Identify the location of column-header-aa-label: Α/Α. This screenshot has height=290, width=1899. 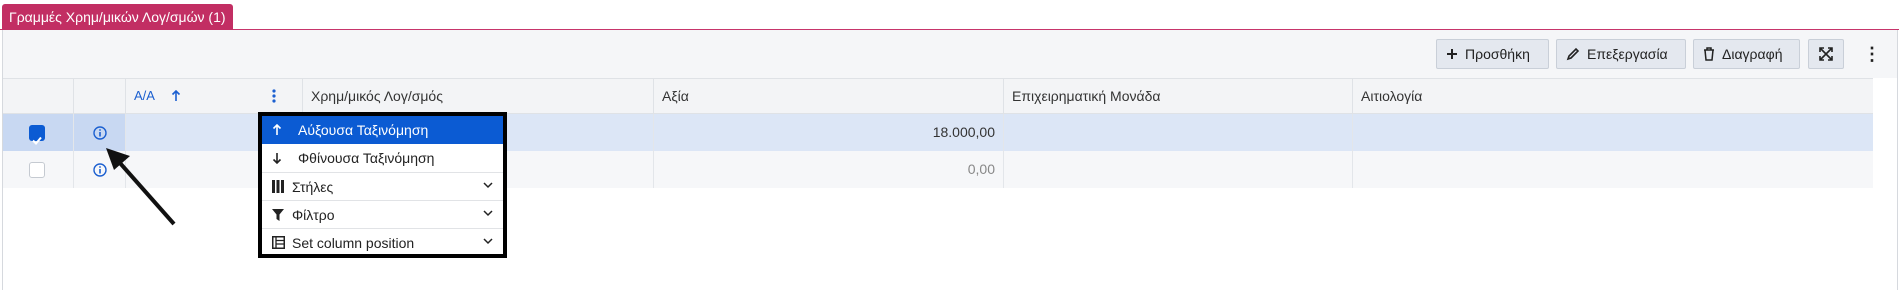
(144, 95).